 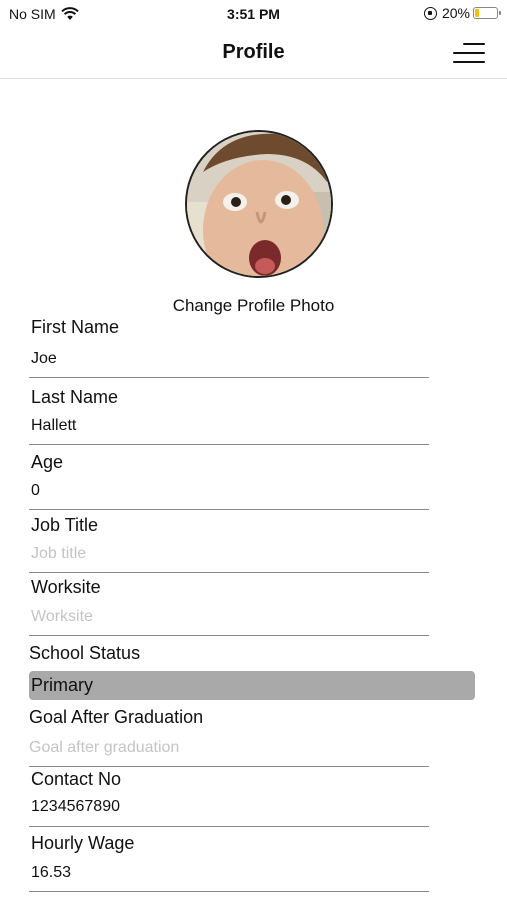 What do you see at coordinates (253, 14) in the screenshot?
I see `status-bar: No SIM 3:51 PM 20%` at bounding box center [253, 14].